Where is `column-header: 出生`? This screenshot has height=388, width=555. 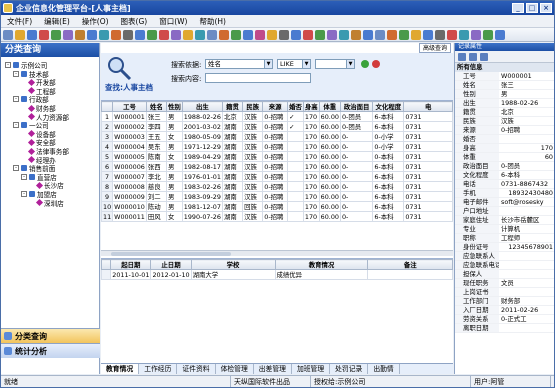
column-header: 出生 is located at coordinates (202, 106).